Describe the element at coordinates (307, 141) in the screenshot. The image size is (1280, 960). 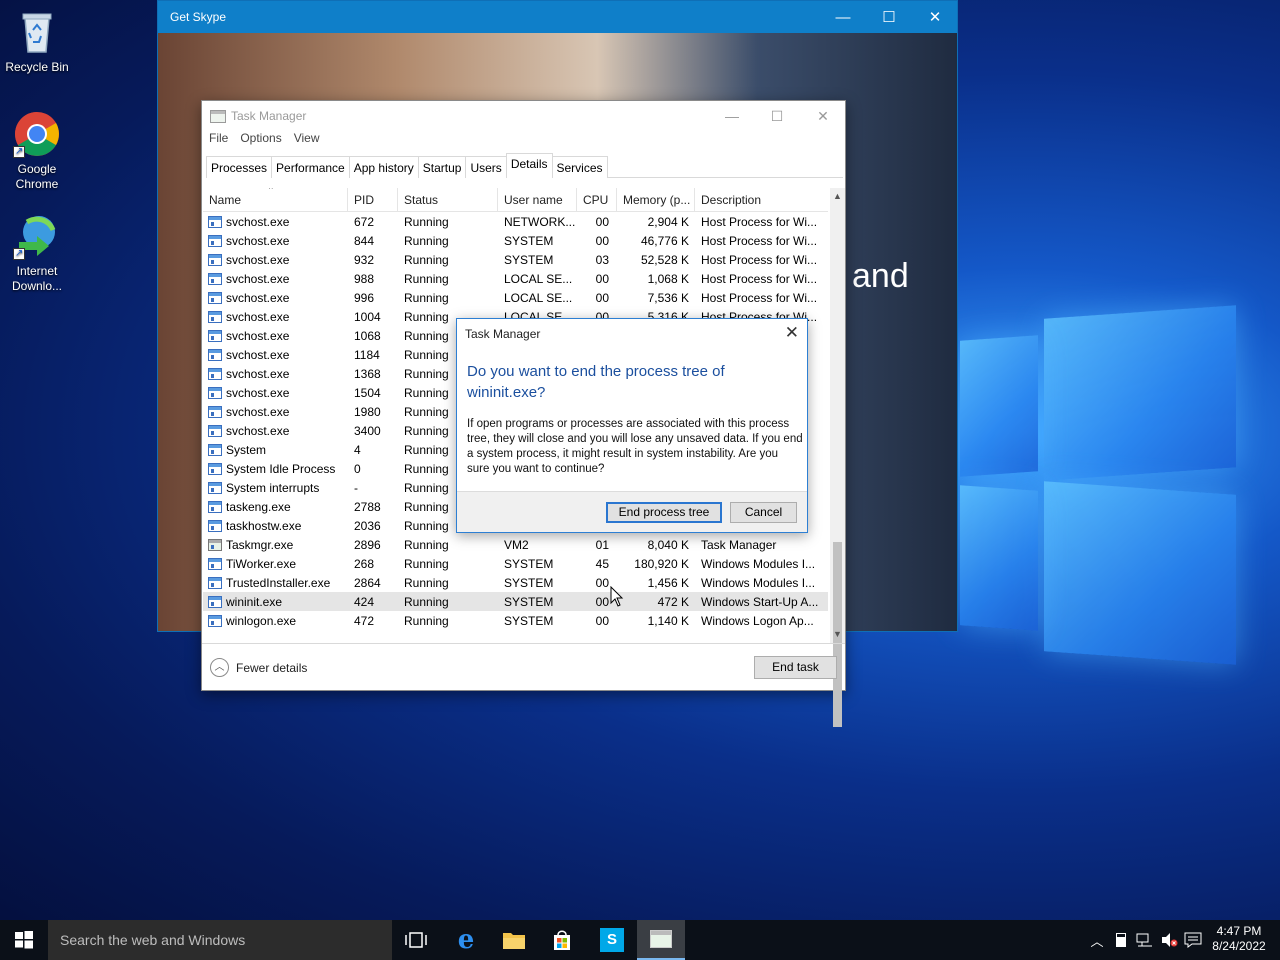
I see `menu-view: View` at that location.